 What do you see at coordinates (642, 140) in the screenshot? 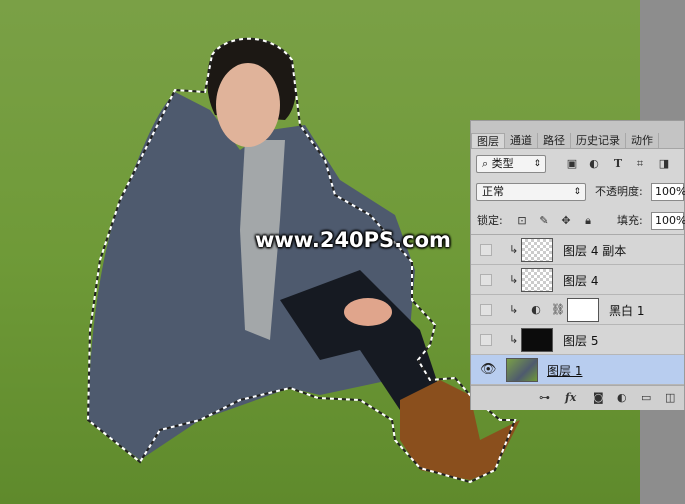
I see `tab-actions: 动作` at bounding box center [642, 140].